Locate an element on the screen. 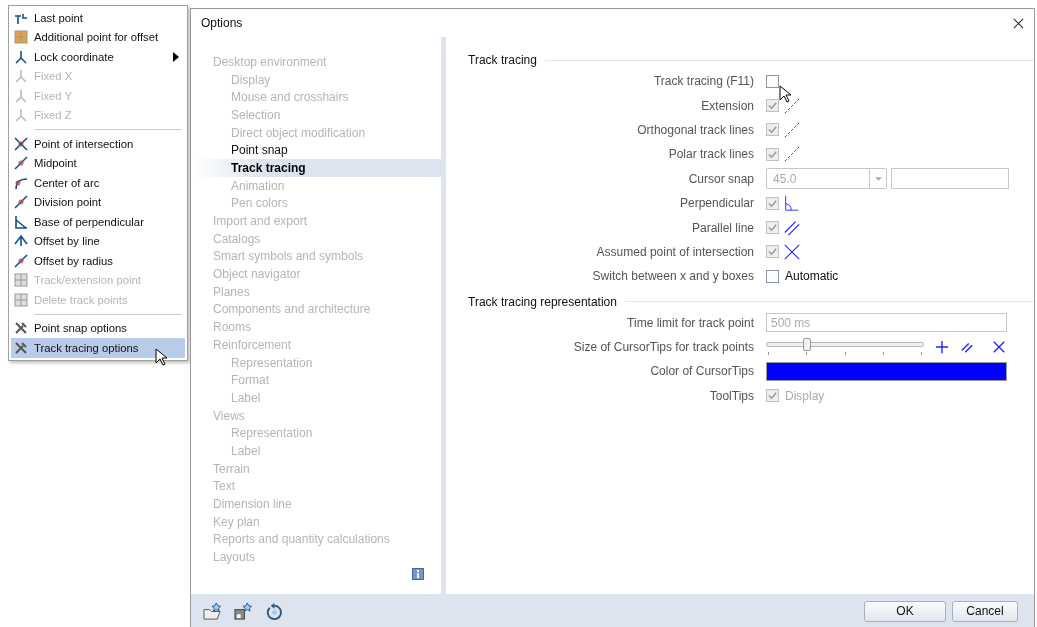  menu-item: Additional point for offset is located at coordinates (98, 37).